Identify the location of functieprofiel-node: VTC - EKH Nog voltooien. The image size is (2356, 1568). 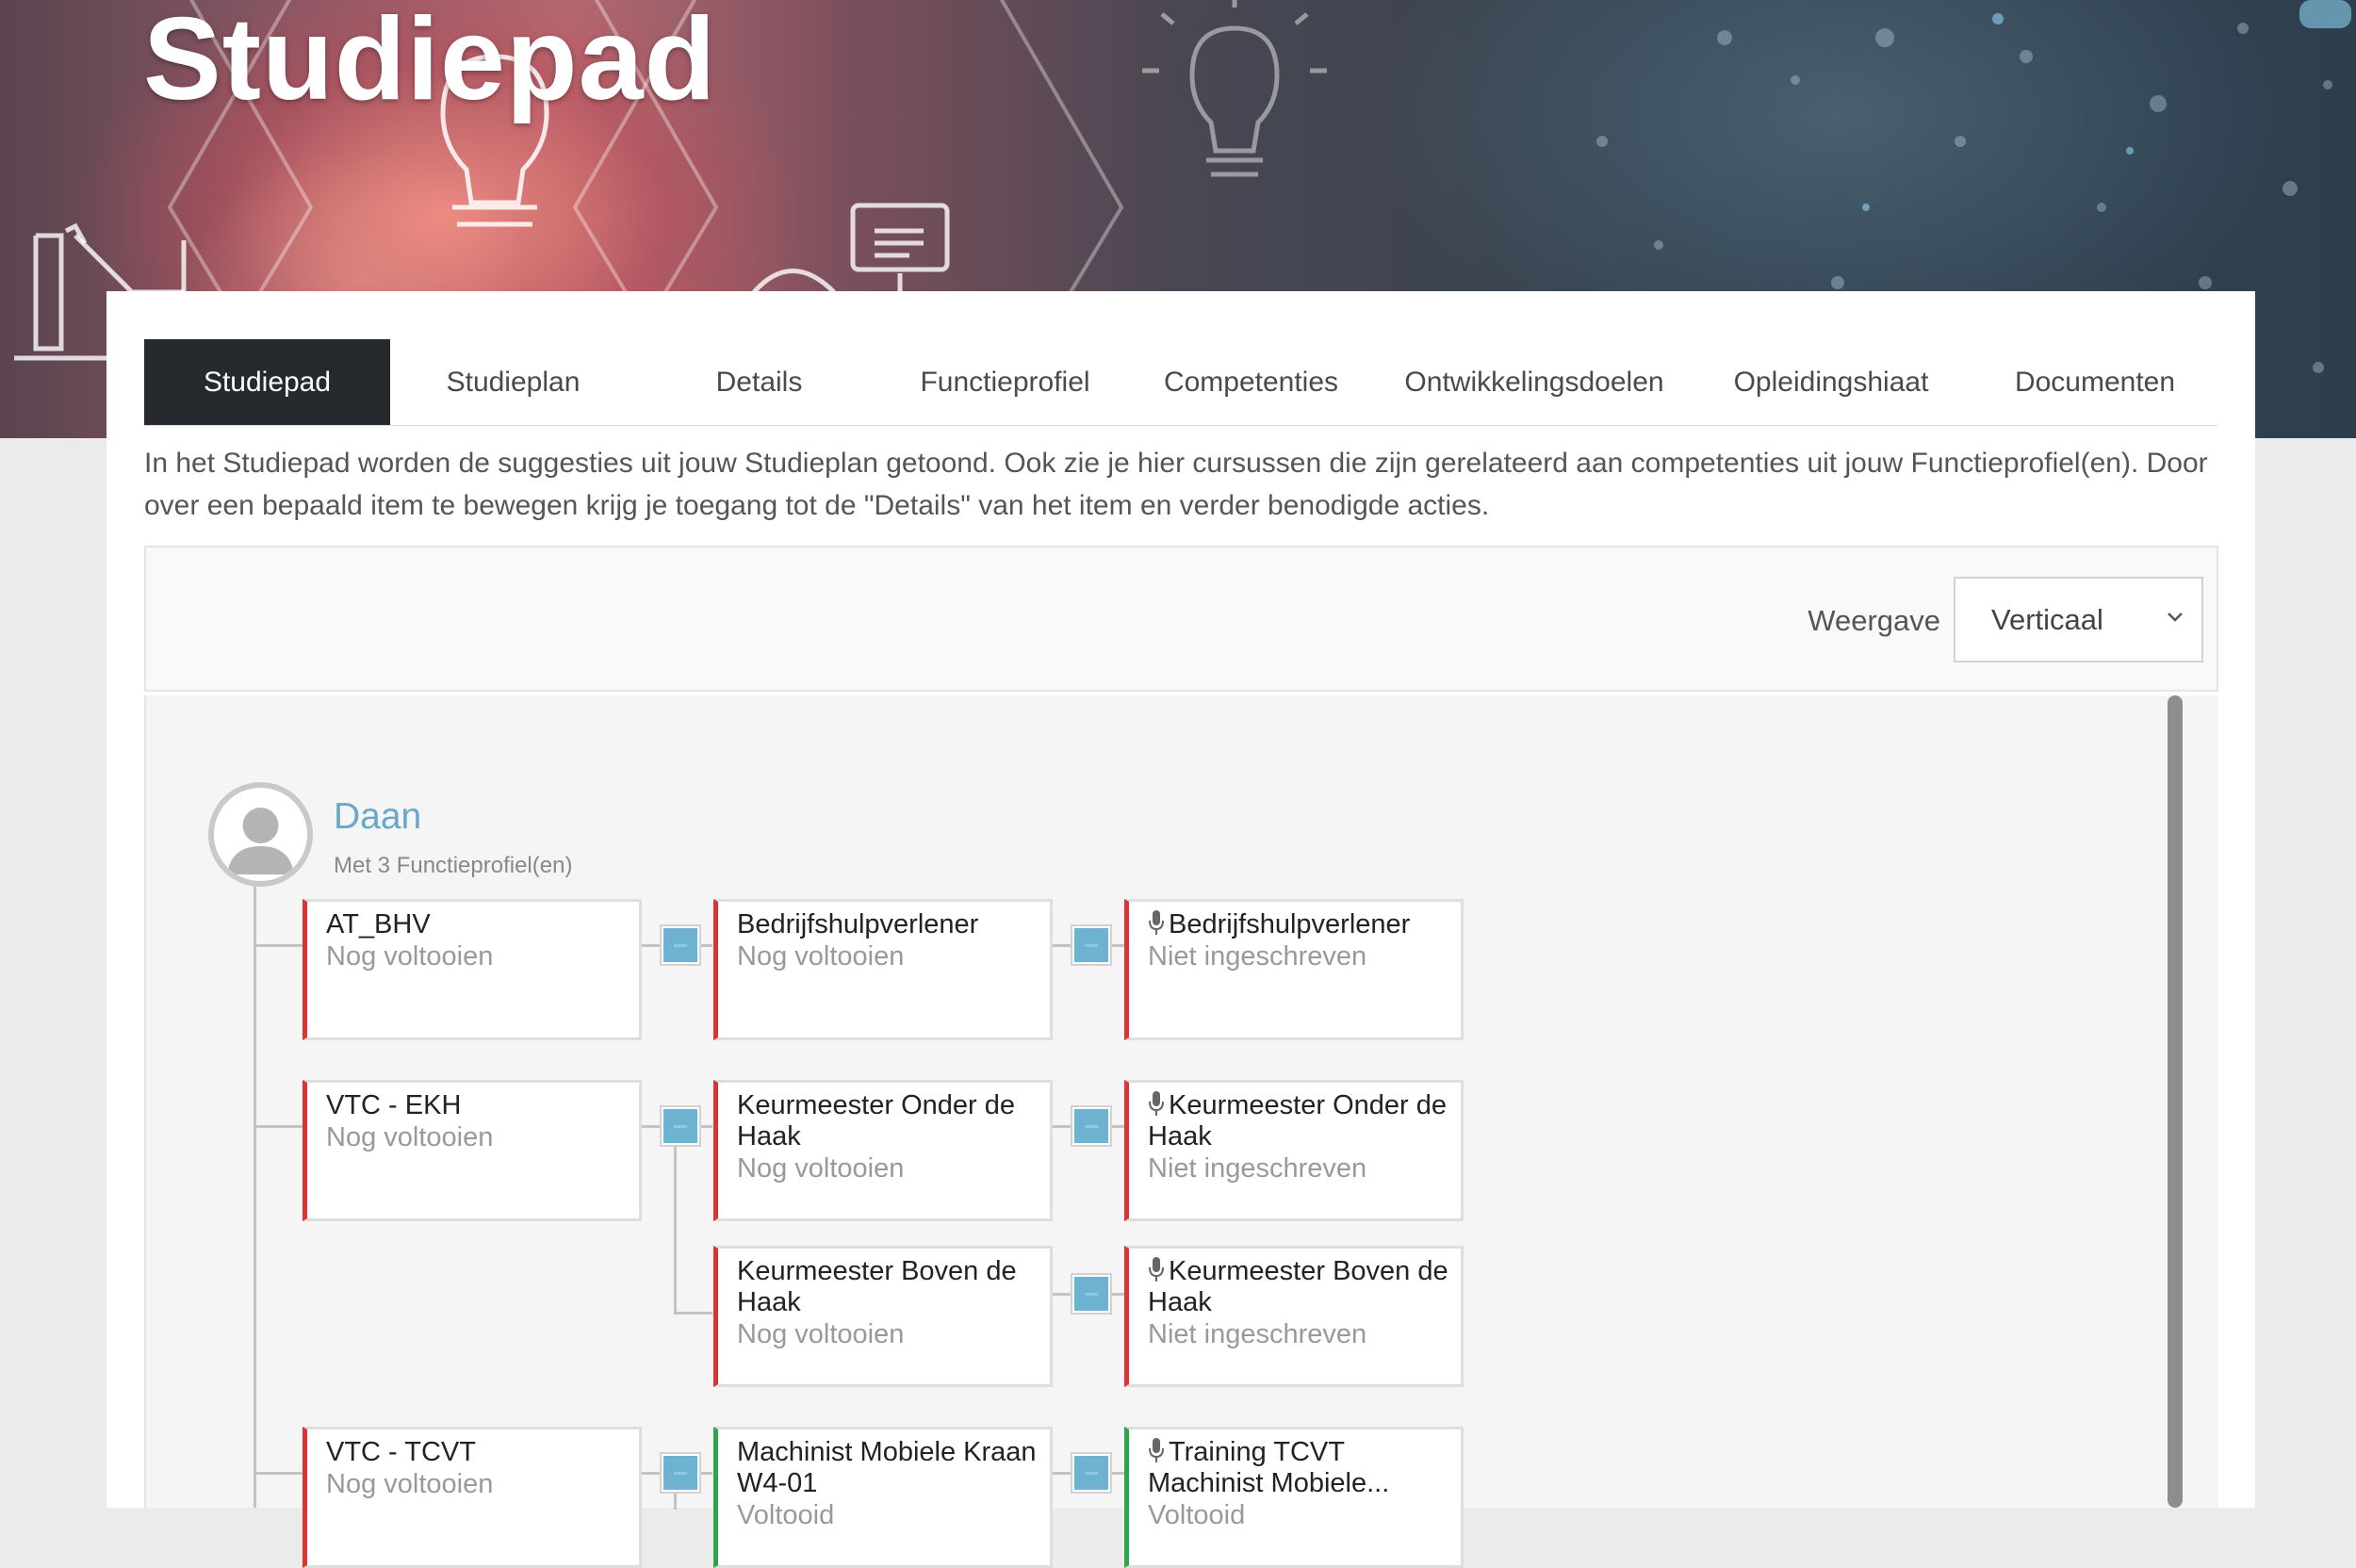
(472, 1150).